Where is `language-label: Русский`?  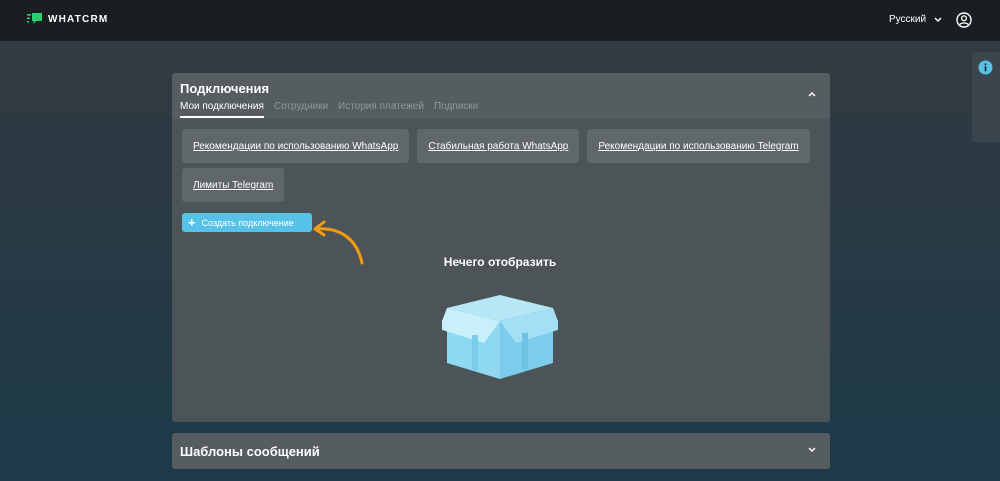
language-label: Русский is located at coordinates (908, 19).